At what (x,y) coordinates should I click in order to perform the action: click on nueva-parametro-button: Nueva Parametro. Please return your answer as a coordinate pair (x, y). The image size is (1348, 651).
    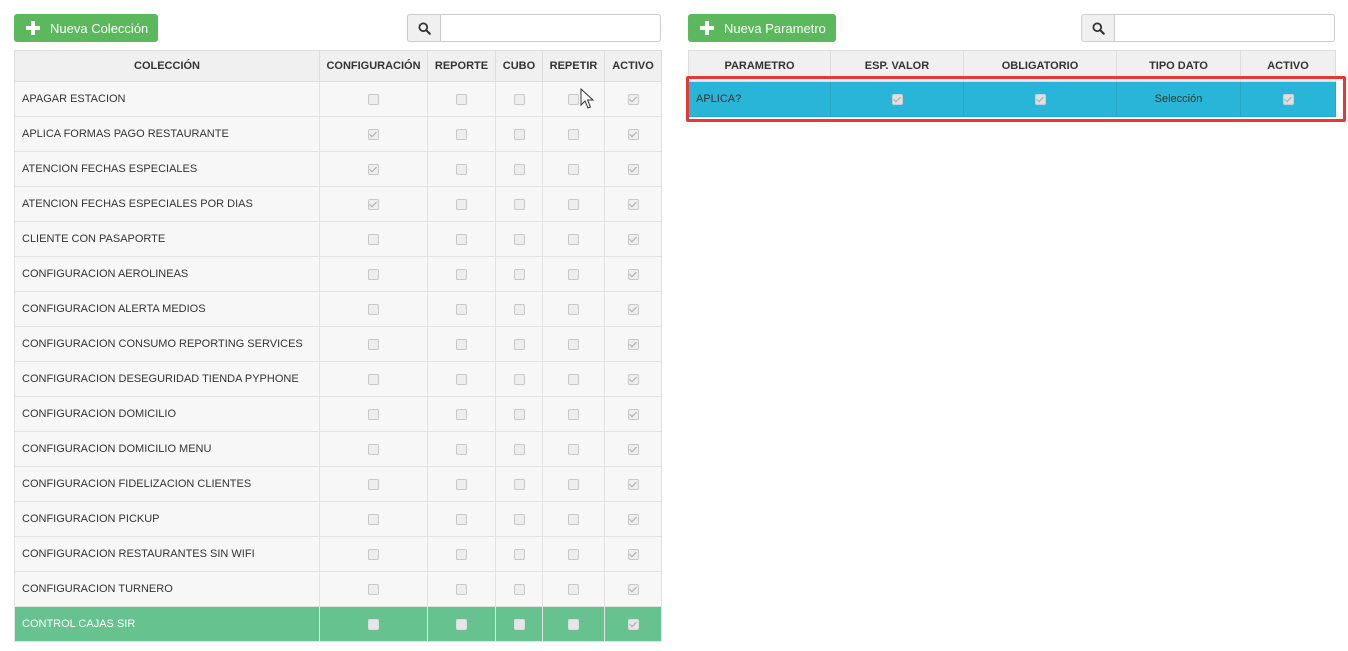
    Looking at the image, I should click on (762, 28).